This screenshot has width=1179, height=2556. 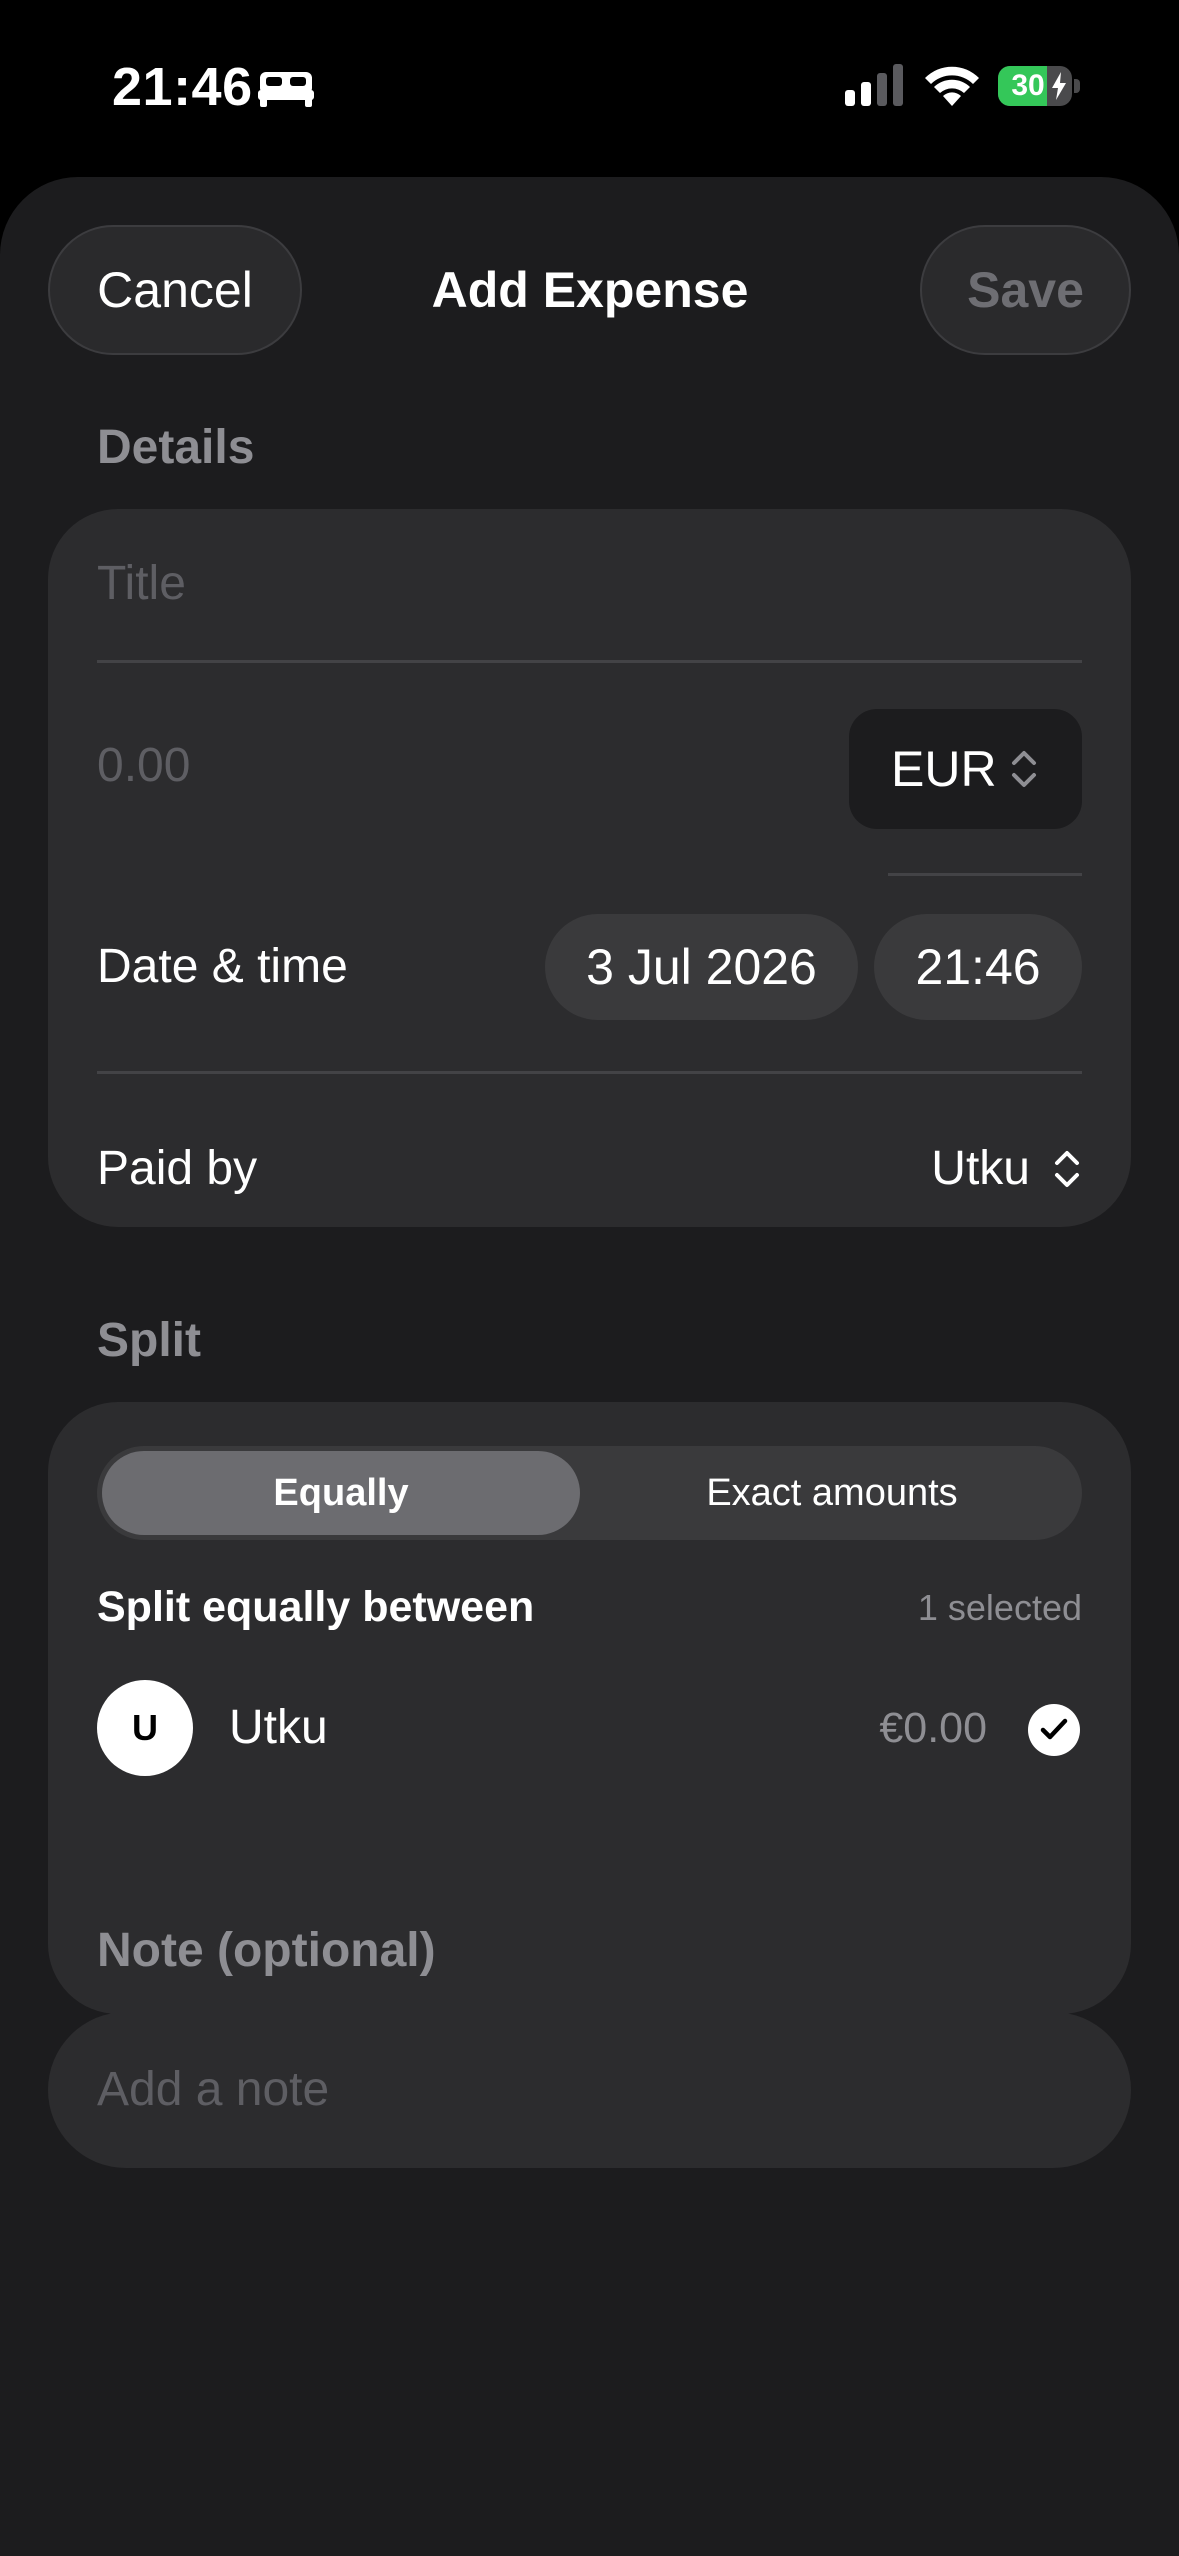 What do you see at coordinates (286, 89) in the screenshot?
I see `bed-icon` at bounding box center [286, 89].